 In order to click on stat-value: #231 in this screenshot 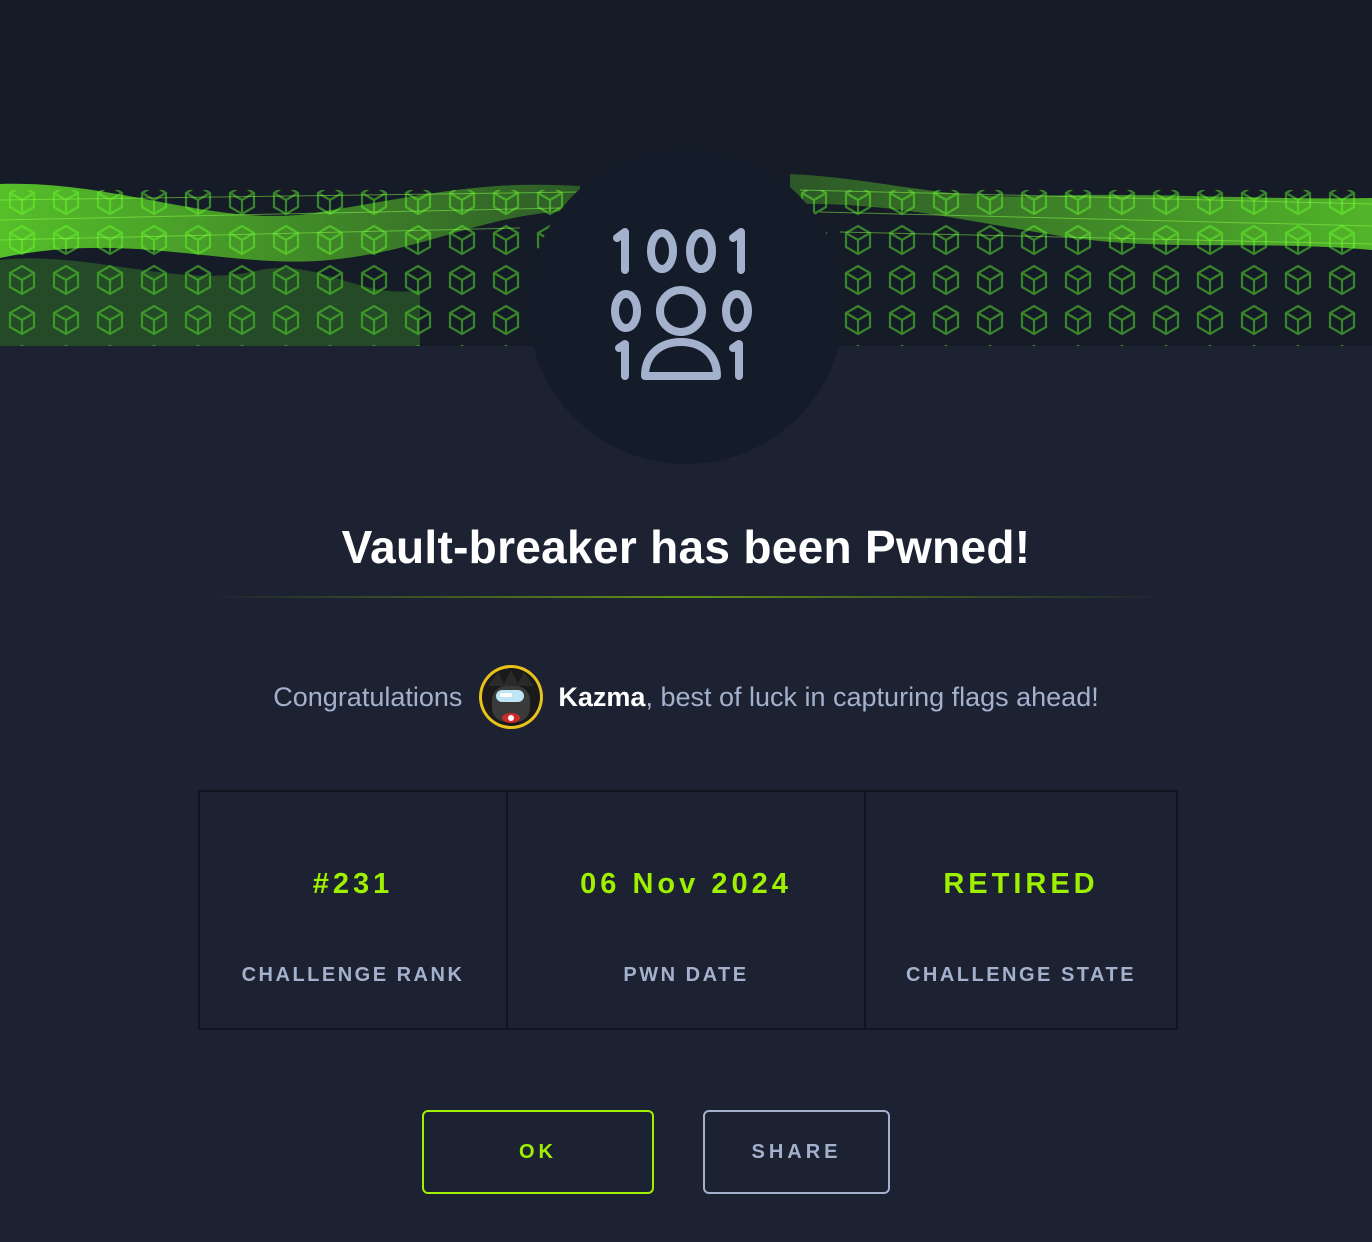, I will do `click(353, 884)`.